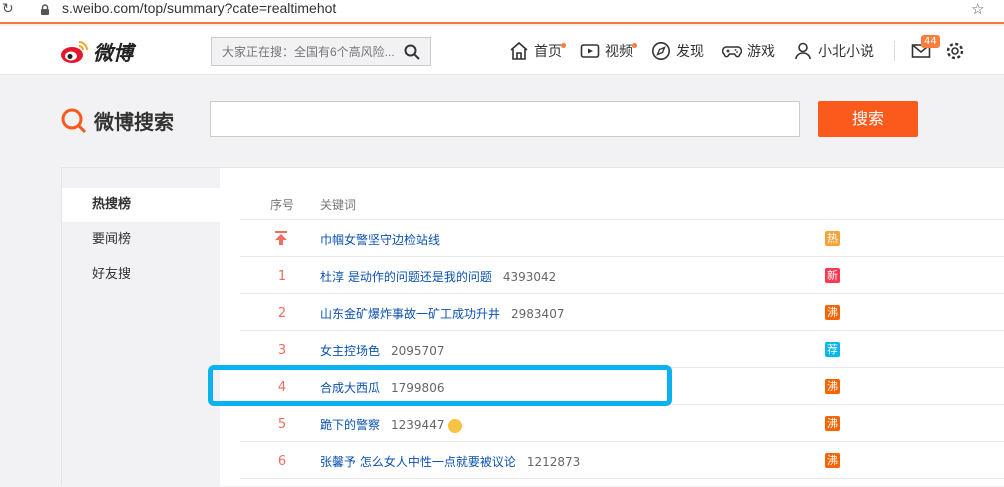  What do you see at coordinates (282, 461) in the screenshot?
I see `rank-number: 6` at bounding box center [282, 461].